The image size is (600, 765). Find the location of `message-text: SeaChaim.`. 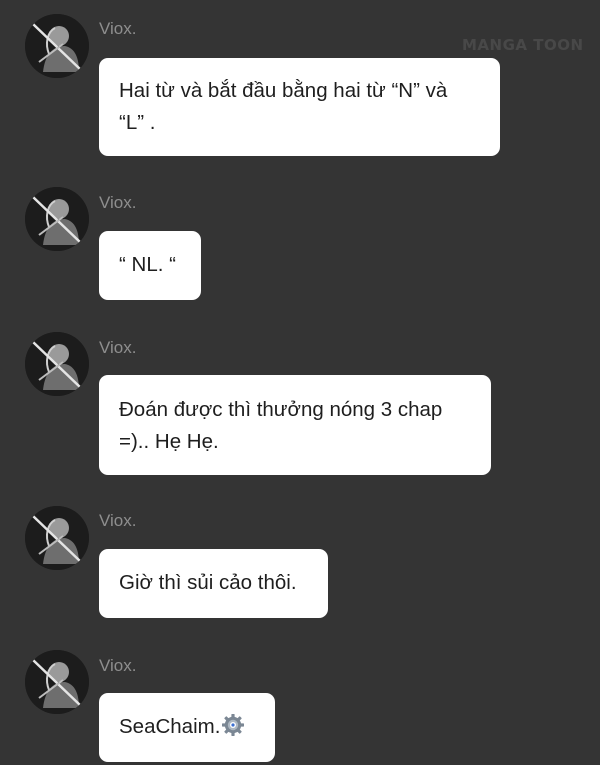

message-text: SeaChaim. is located at coordinates (170, 726).